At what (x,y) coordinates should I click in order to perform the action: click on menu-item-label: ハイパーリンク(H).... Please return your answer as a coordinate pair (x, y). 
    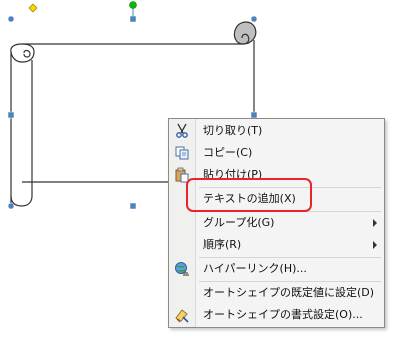
    Looking at the image, I should click on (255, 268).